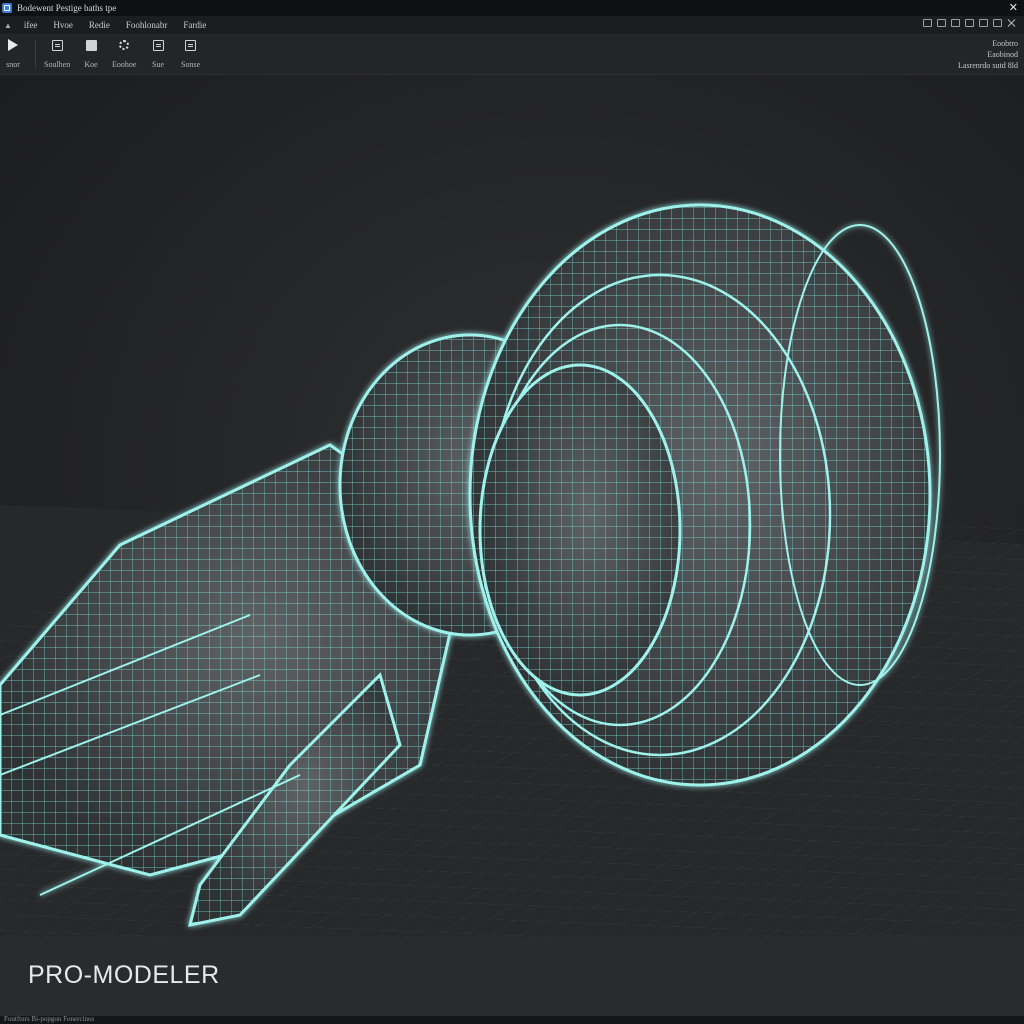 The image size is (1024, 1024). I want to click on tool-edit-button: Sue, so click(158, 53).